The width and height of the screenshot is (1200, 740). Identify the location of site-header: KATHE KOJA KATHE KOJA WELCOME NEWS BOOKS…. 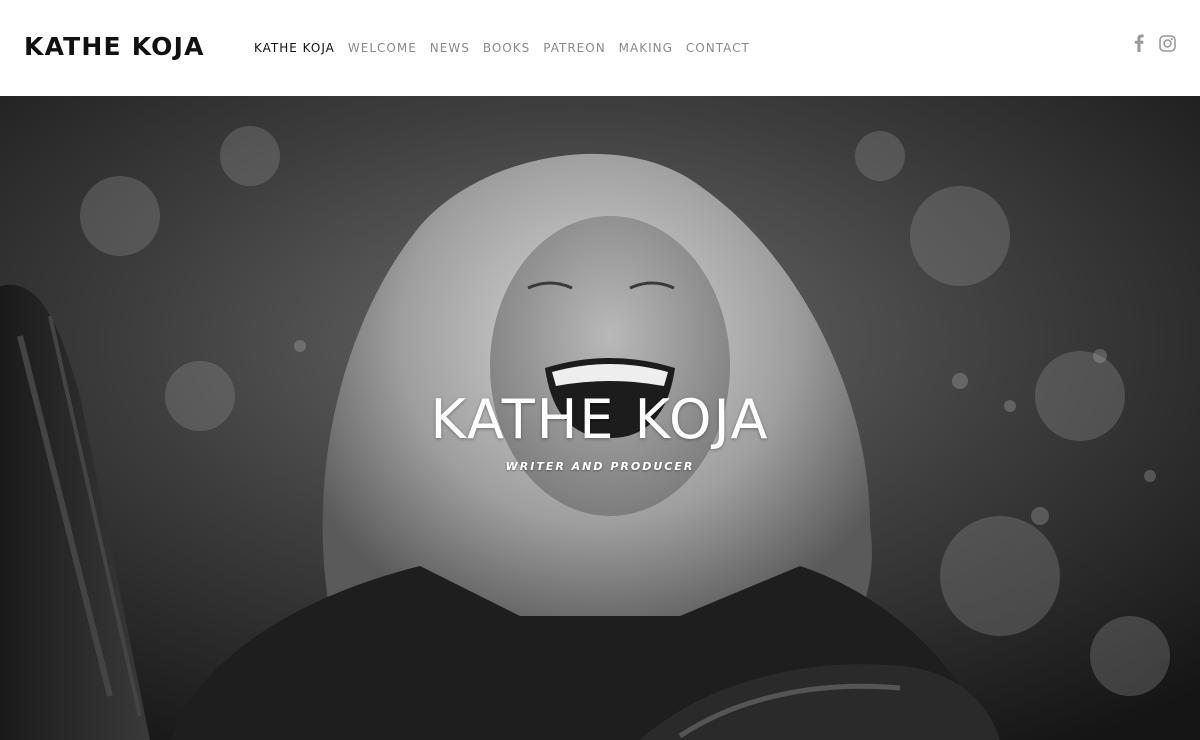
(600, 48).